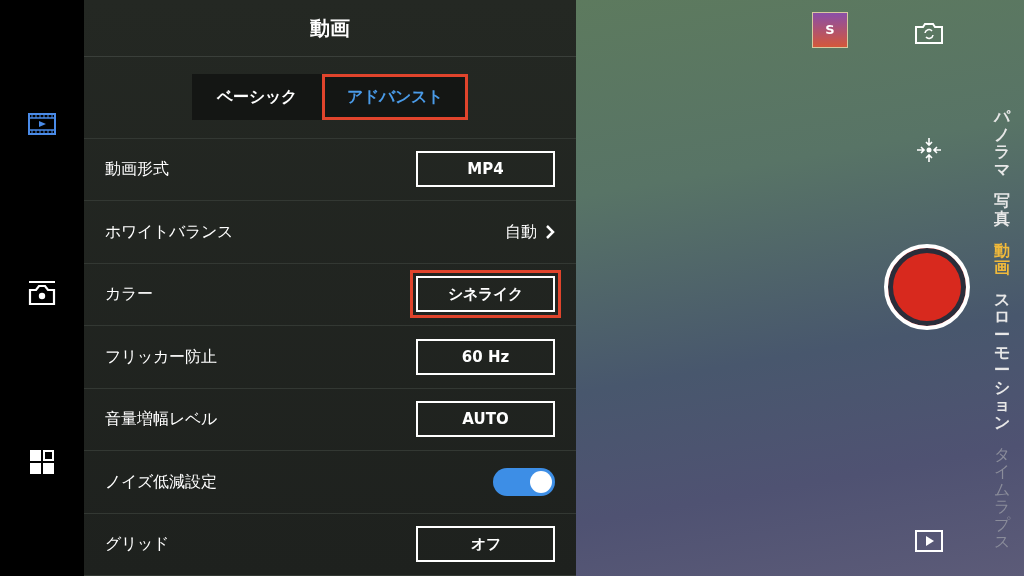  What do you see at coordinates (161, 356) in the screenshot?
I see `setting-label: フリッカー防止` at bounding box center [161, 356].